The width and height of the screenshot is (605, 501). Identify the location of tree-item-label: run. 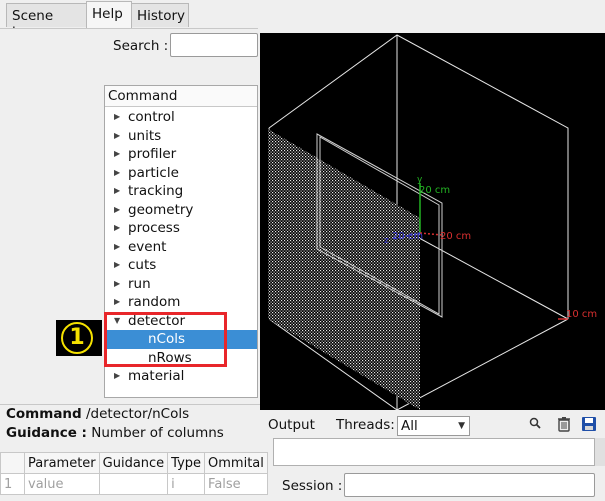
(139, 283).